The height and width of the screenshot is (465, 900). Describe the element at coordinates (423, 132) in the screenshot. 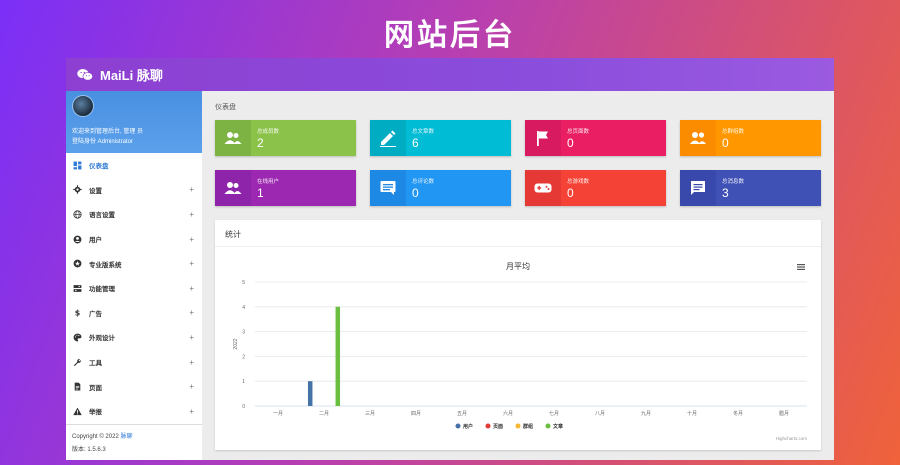

I see `stat-label: 总文章数` at that location.